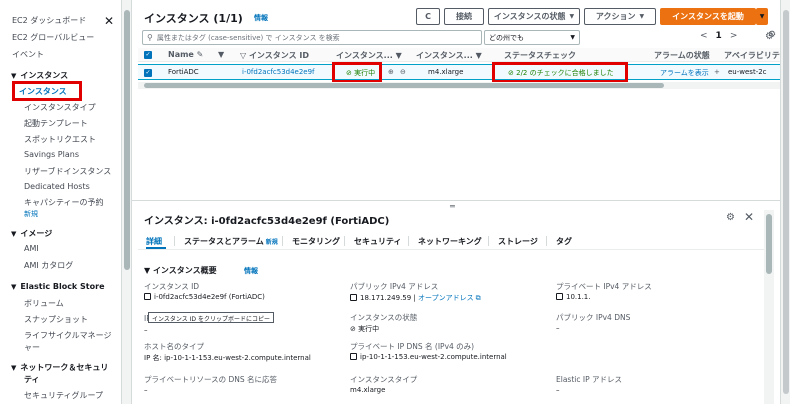  Describe the element at coordinates (450, 241) in the screenshot. I see `tab-networking: ネットワーキング` at that location.